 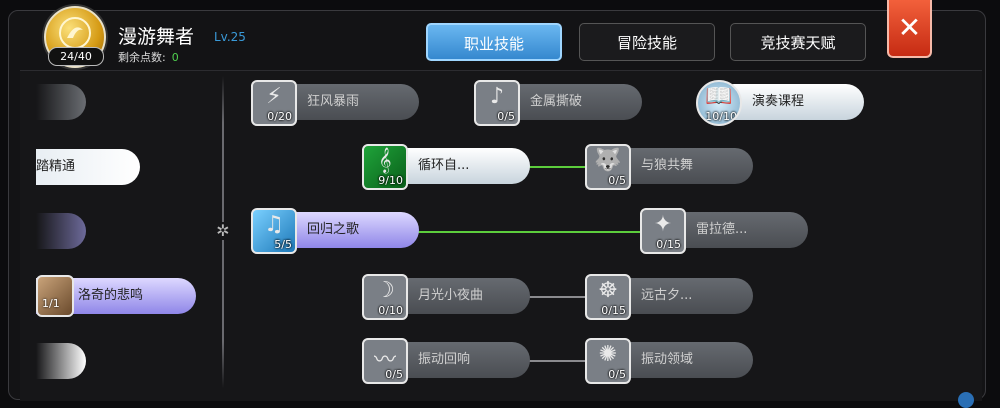 What do you see at coordinates (721, 116) in the screenshot?
I see `skill-count: 10/10` at bounding box center [721, 116].